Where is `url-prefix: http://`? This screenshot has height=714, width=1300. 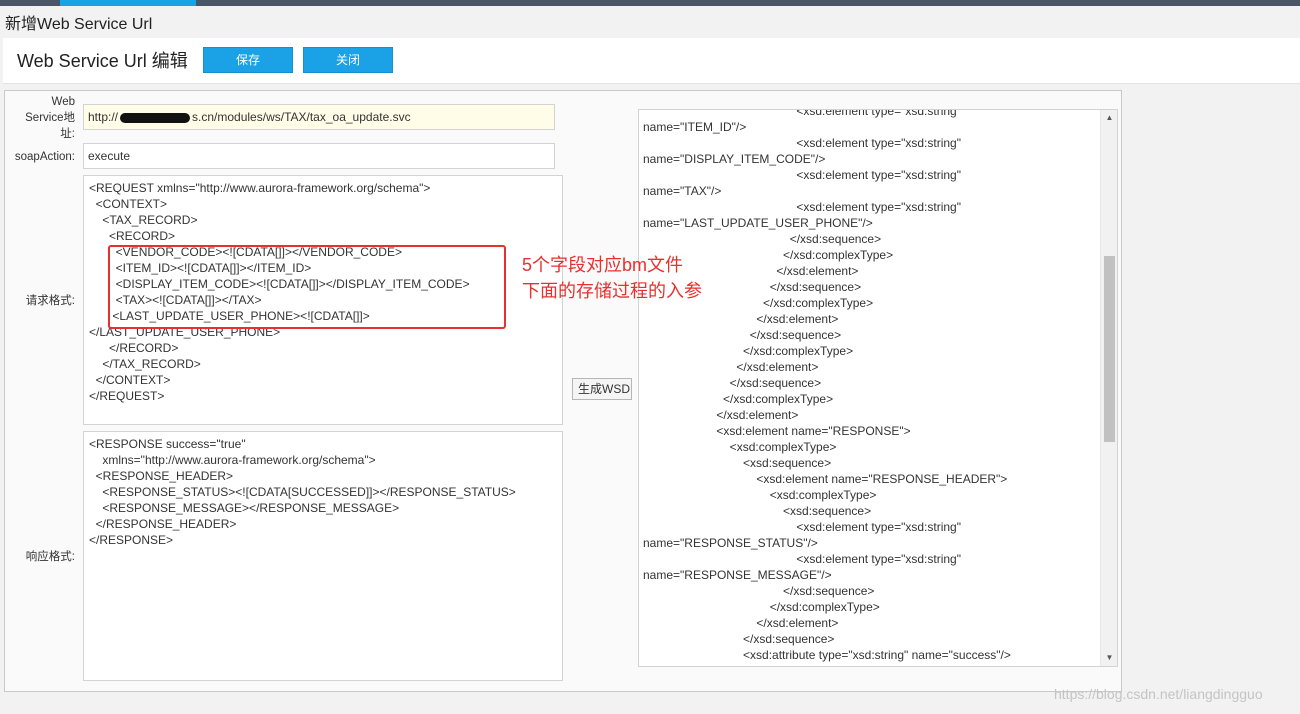 url-prefix: http:// is located at coordinates (103, 117).